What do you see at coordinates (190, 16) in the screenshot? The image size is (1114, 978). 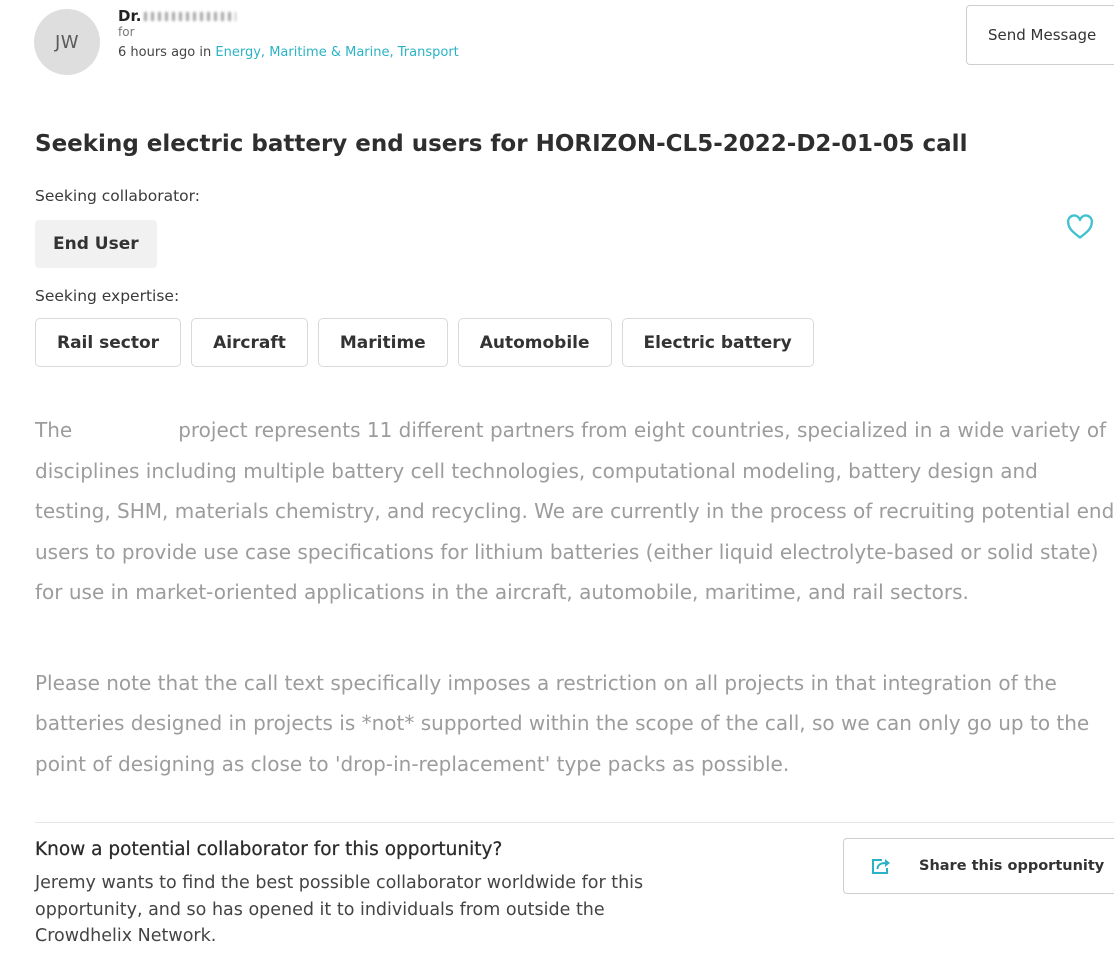 I see `redacted-author-name` at bounding box center [190, 16].